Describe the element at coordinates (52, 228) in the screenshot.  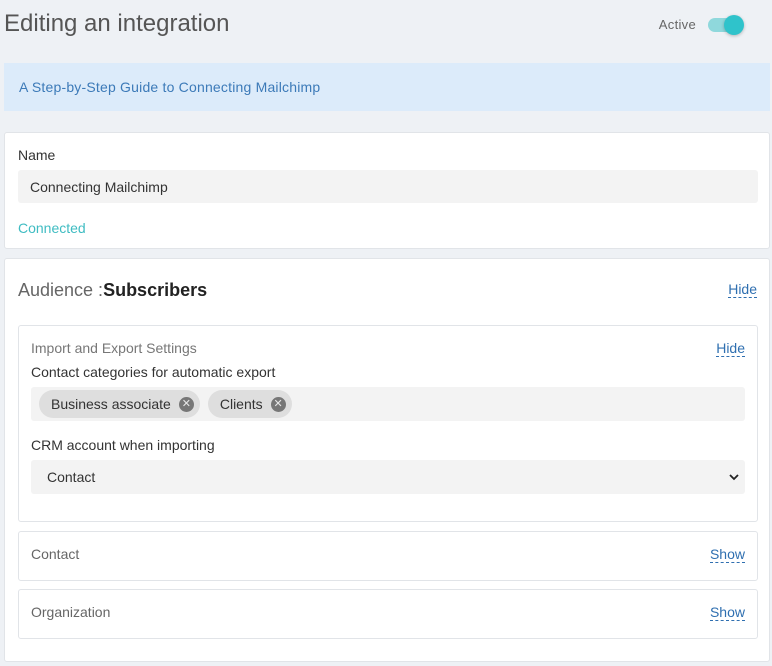
I see `connection-status: Connected` at that location.